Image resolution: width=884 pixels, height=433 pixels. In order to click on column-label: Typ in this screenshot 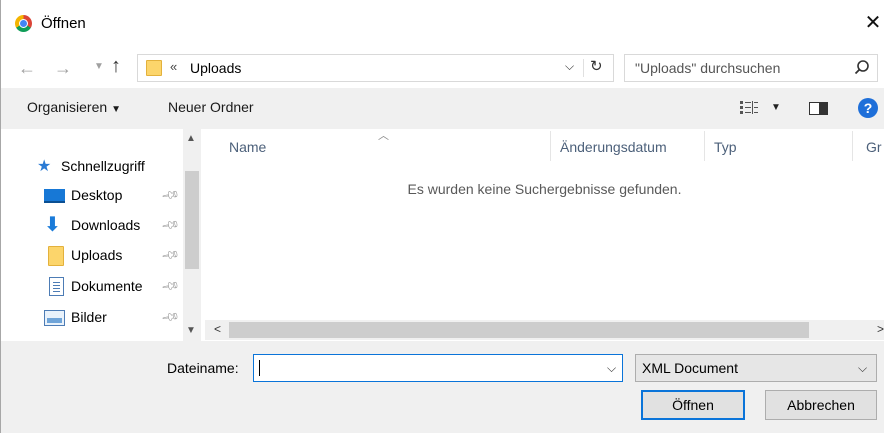, I will do `click(725, 147)`.